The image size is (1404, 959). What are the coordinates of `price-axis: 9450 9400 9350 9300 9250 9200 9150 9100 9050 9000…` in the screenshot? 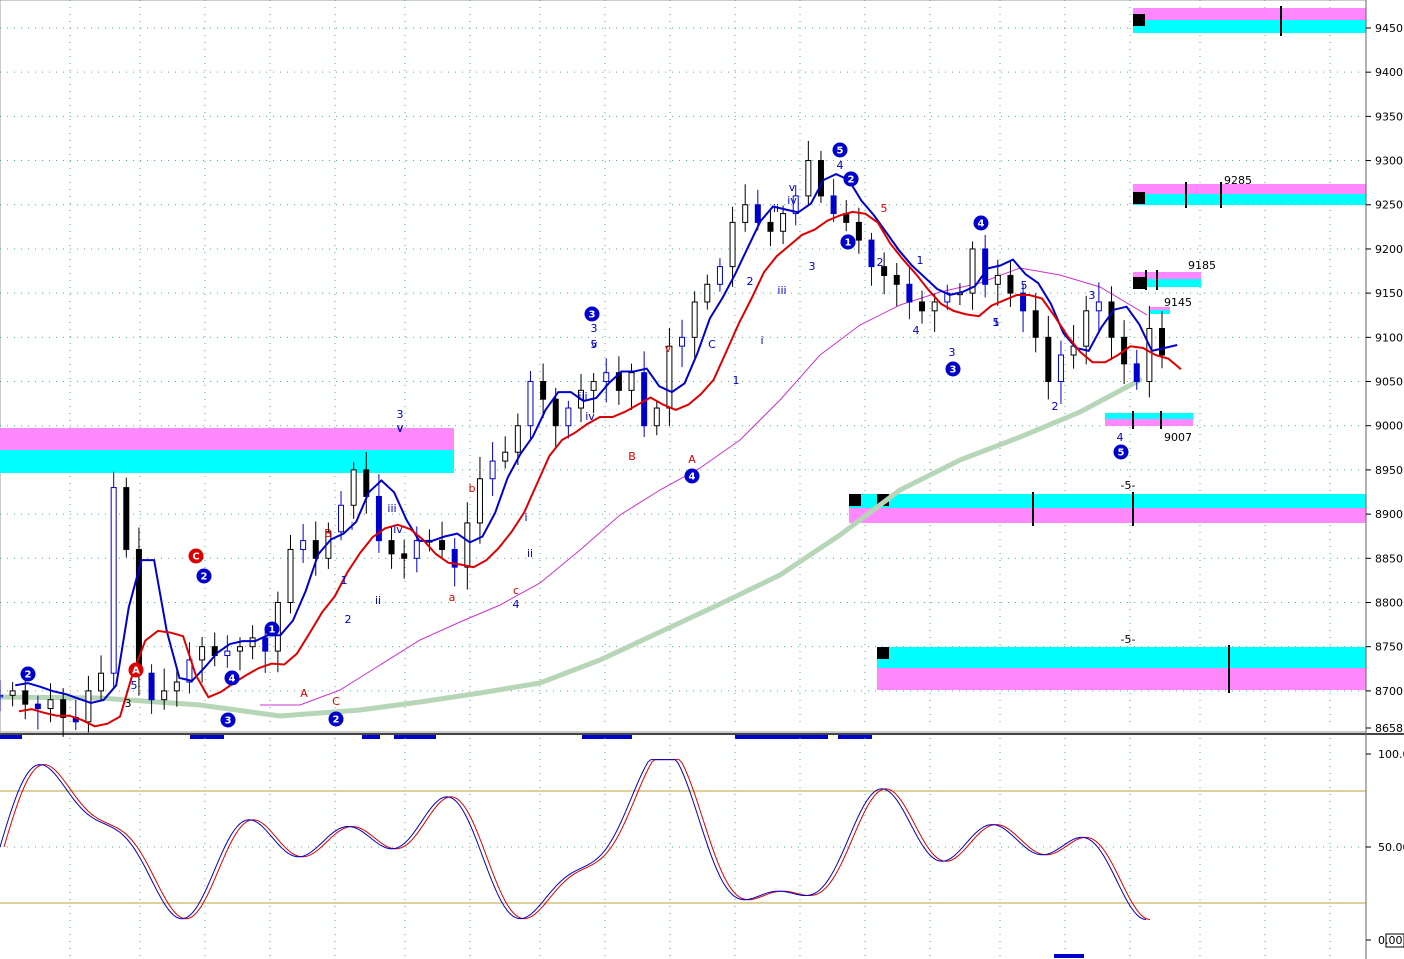 It's located at (1384, 479).